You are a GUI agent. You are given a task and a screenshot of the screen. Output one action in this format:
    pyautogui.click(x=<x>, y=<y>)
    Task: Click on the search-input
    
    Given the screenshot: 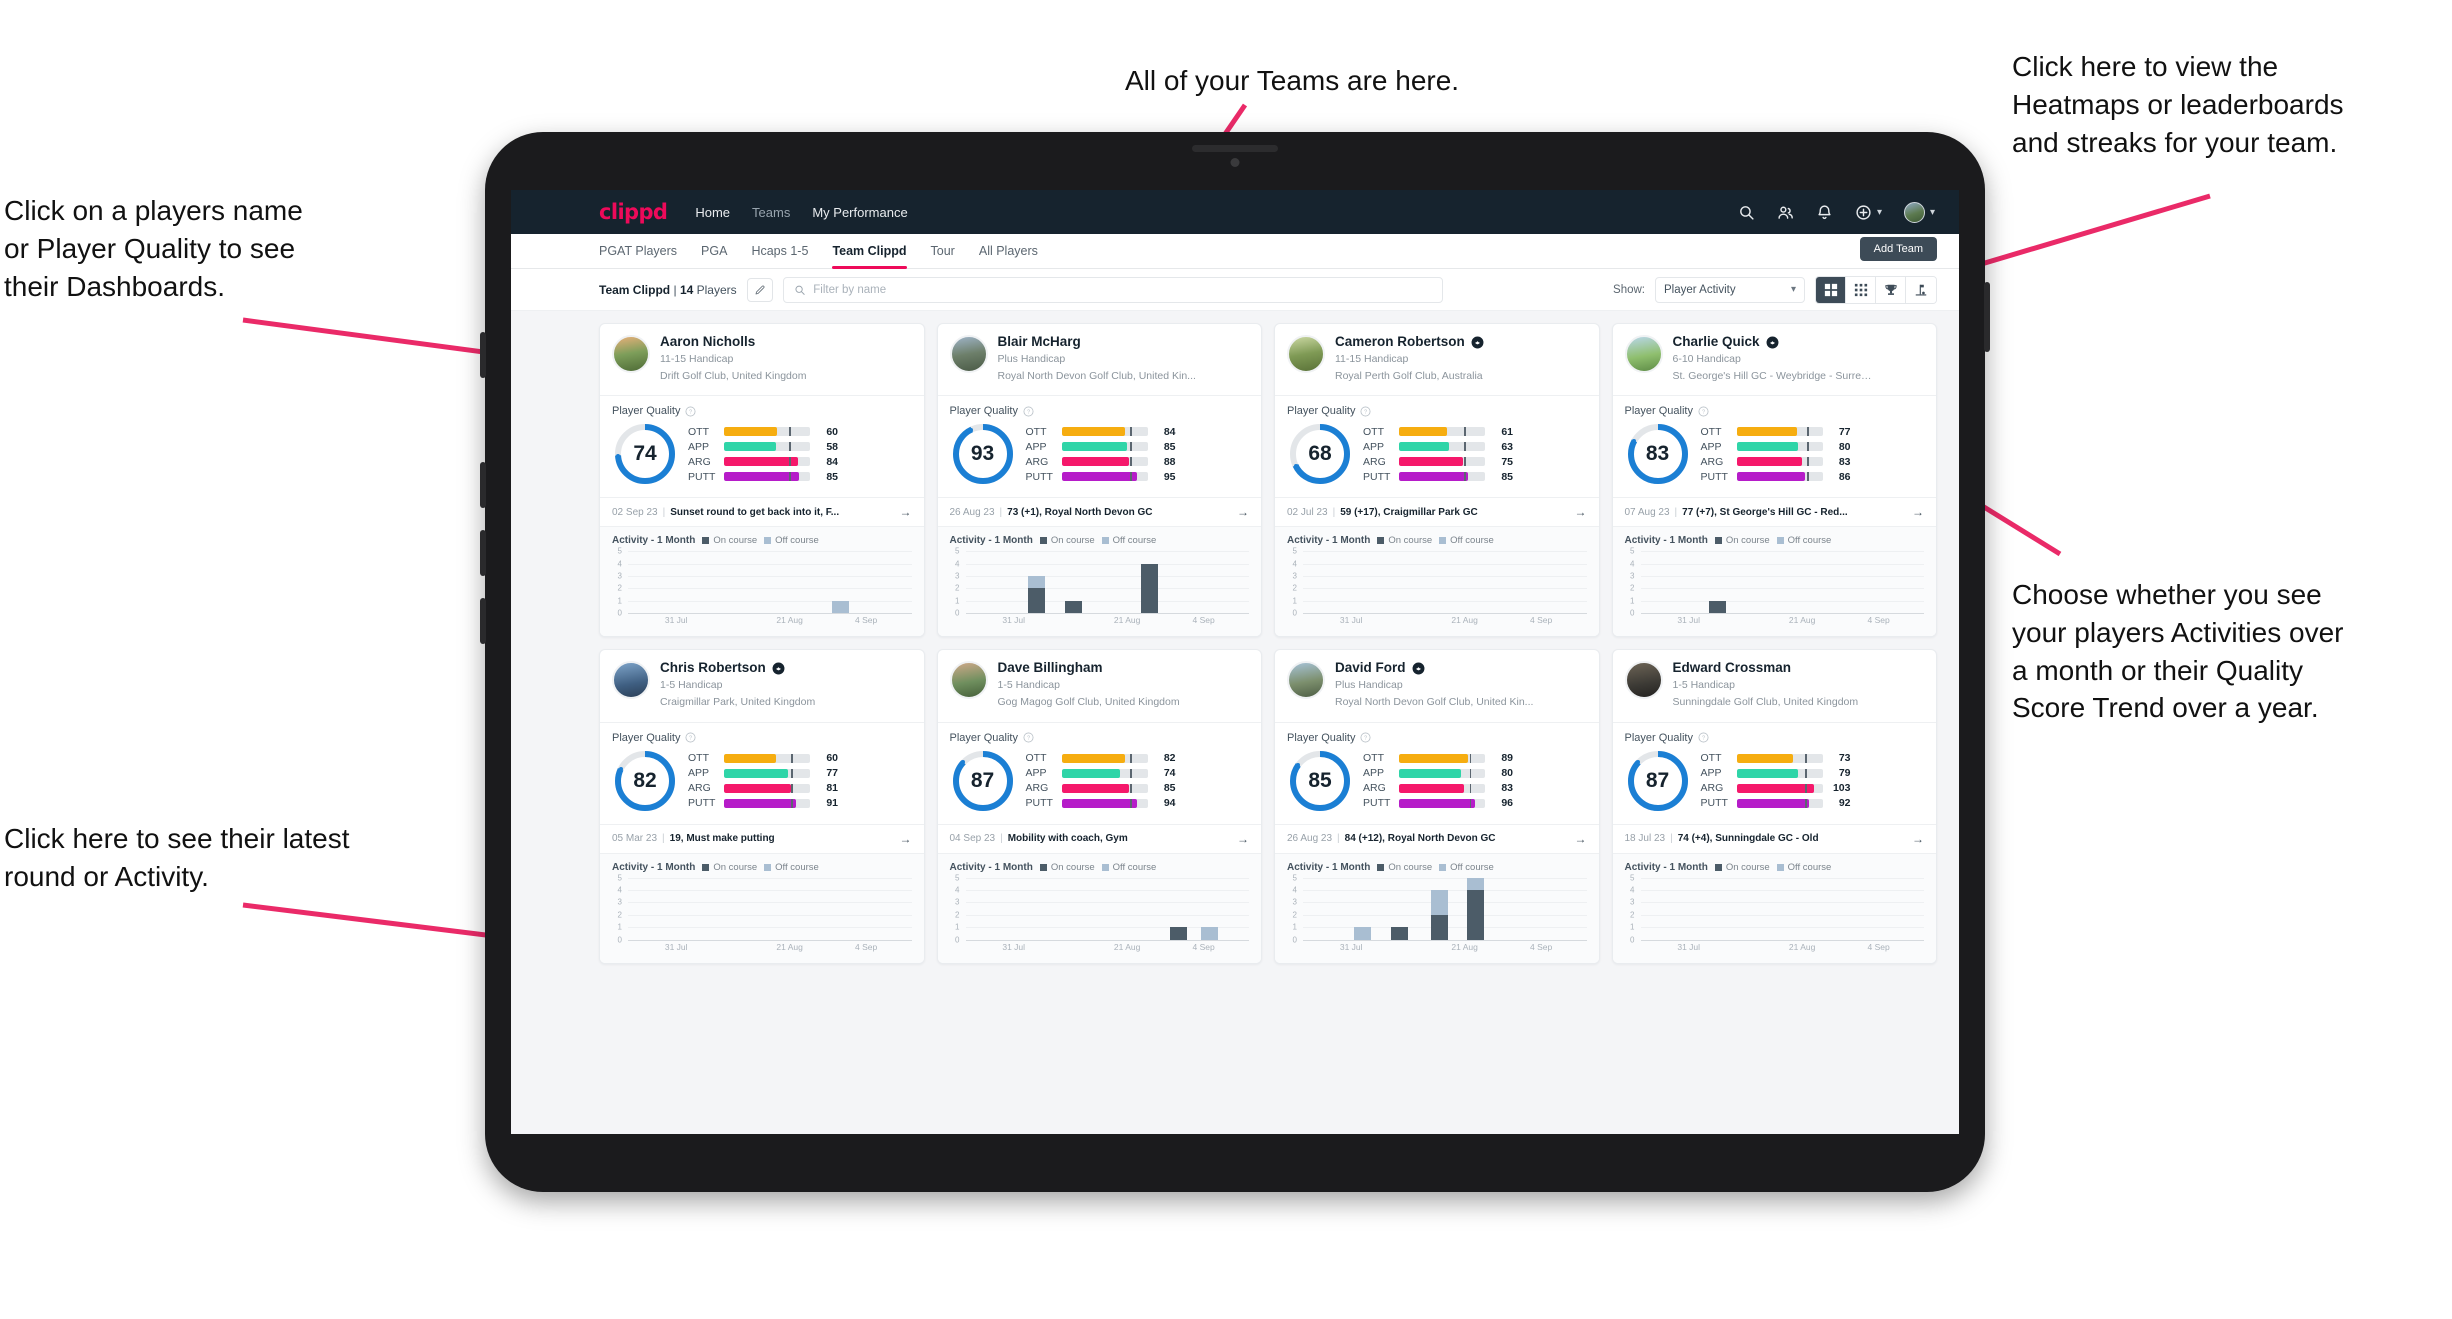 What is the action you would take?
    pyautogui.click(x=1122, y=289)
    